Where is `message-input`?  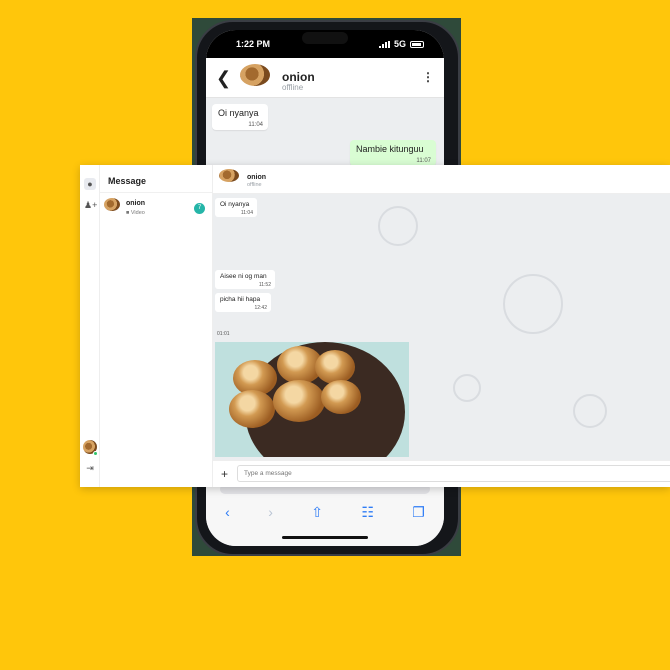 message-input is located at coordinates (453, 473).